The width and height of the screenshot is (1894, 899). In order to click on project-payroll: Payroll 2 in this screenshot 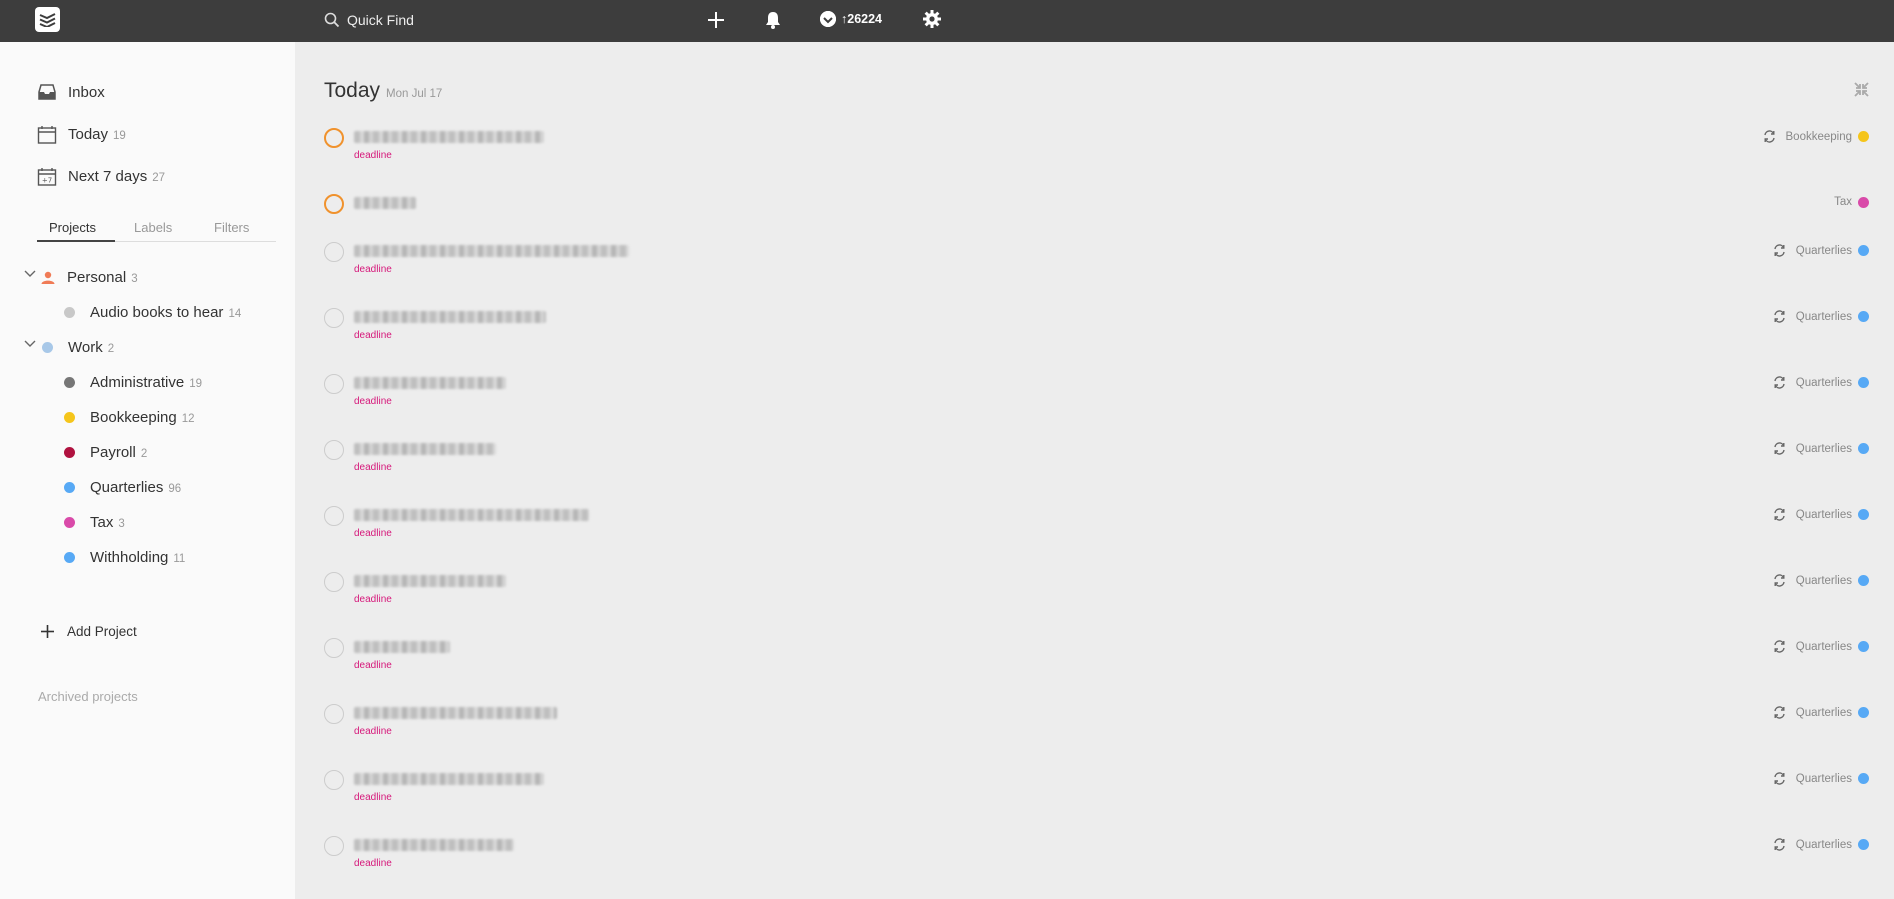, I will do `click(105, 452)`.